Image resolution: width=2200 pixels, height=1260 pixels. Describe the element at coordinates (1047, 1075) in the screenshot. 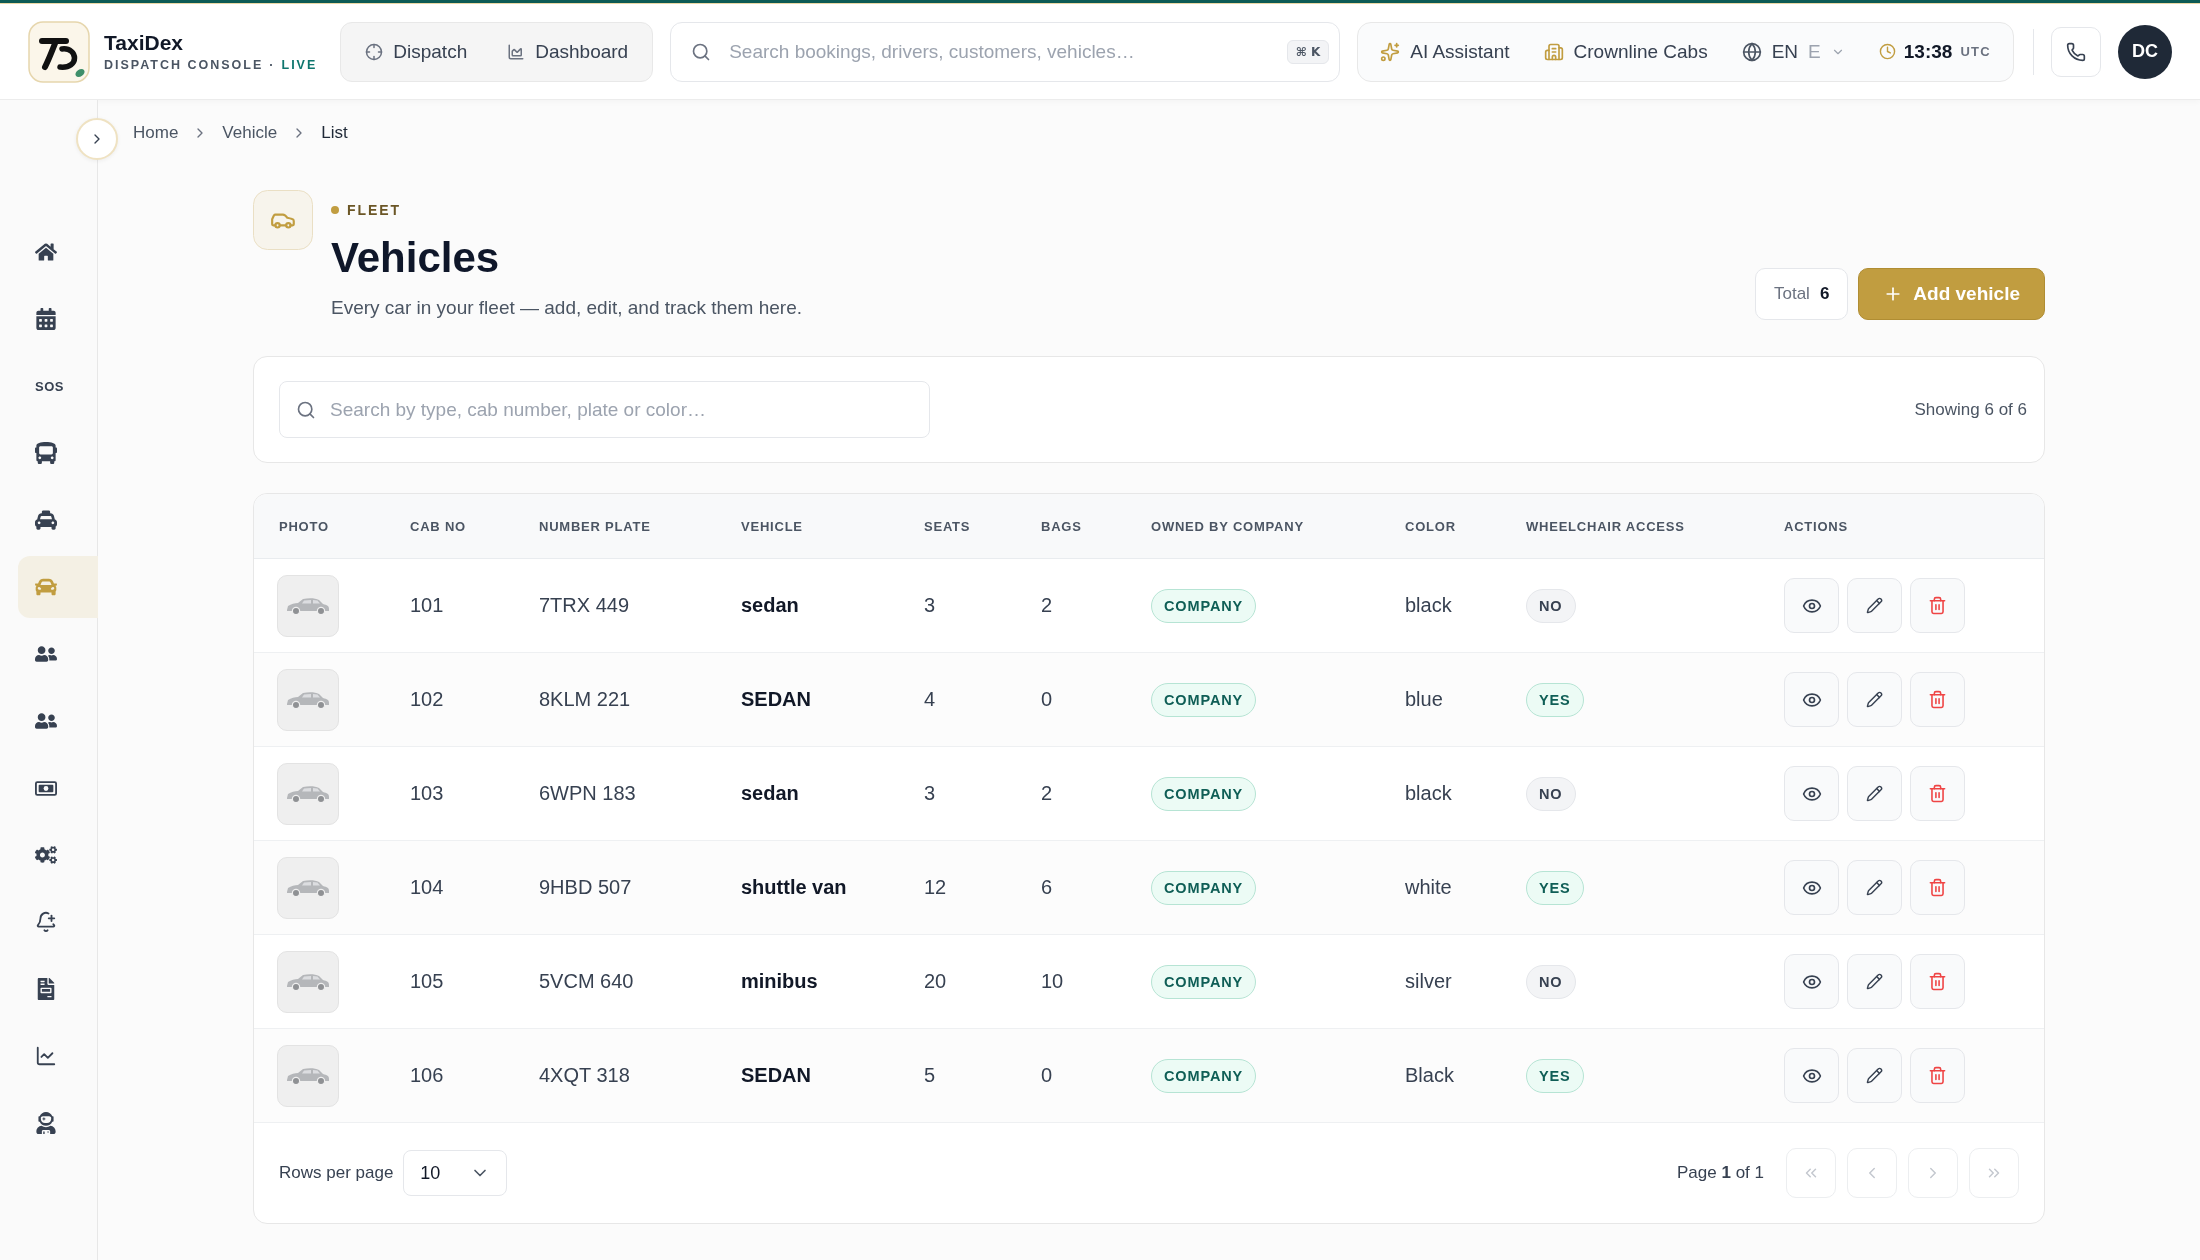

I see `table-cell: 0` at that location.